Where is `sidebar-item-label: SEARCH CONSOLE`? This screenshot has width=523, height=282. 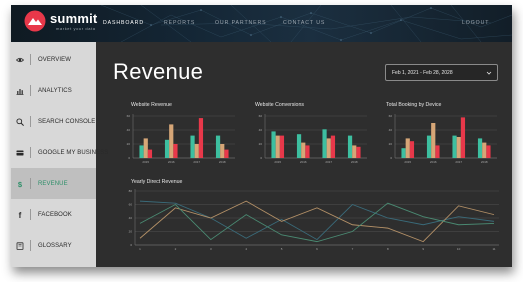
sidebar-item-label: SEARCH CONSOLE is located at coordinates (67, 121).